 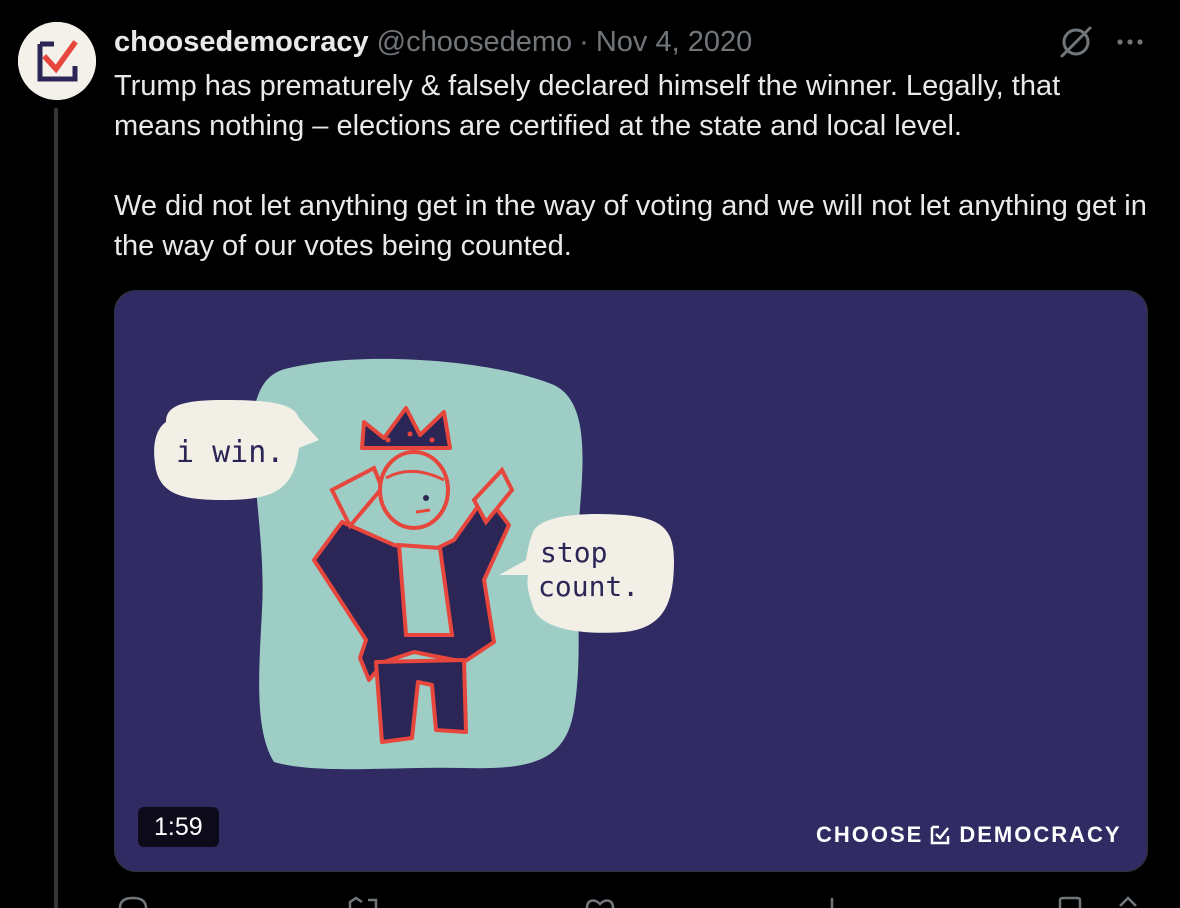 I want to click on brand-watermark: CHOOSE DEMOCRACY, so click(x=969, y=835).